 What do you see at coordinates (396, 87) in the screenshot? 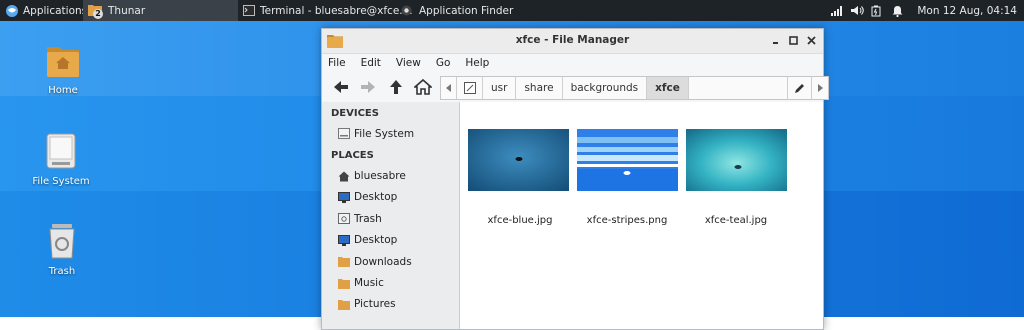
I see `up-button` at bounding box center [396, 87].